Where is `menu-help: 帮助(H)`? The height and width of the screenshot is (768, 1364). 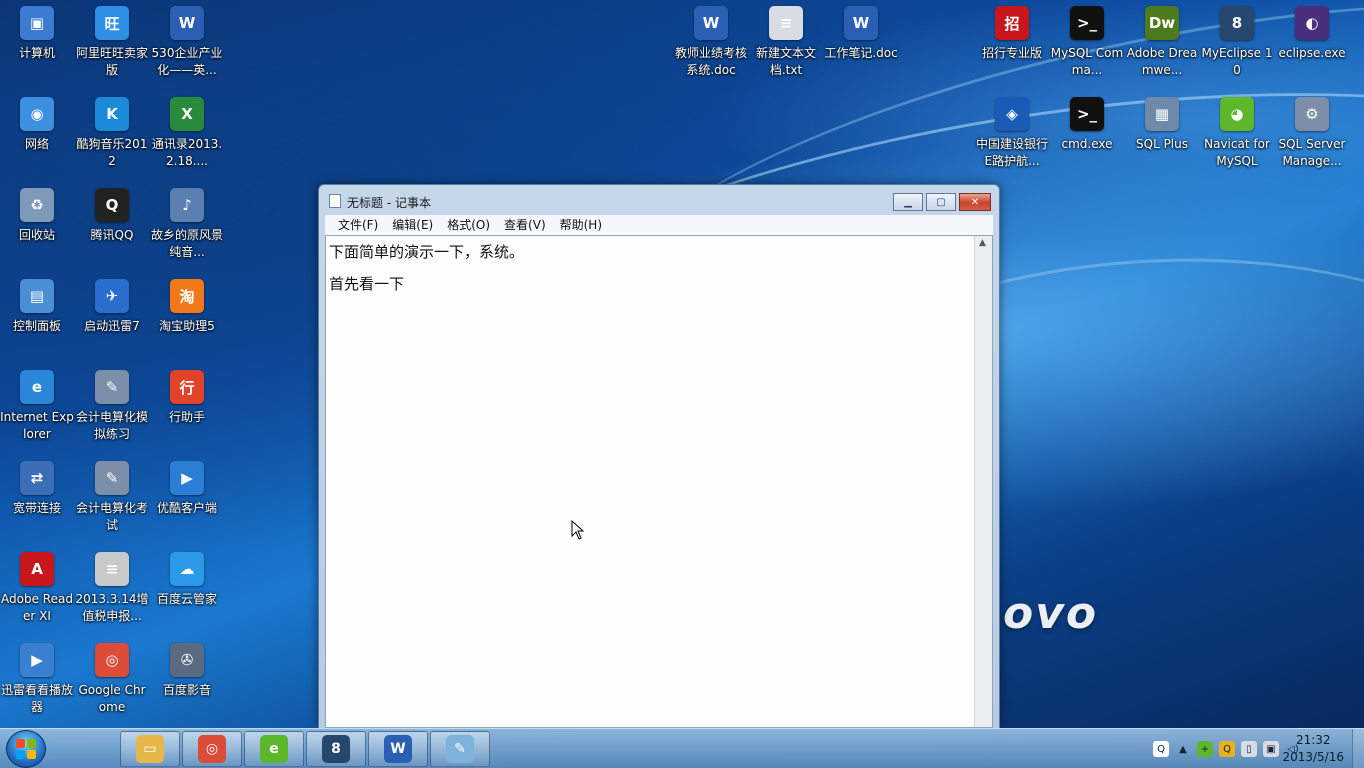
menu-help: 帮助(H) is located at coordinates (581, 225).